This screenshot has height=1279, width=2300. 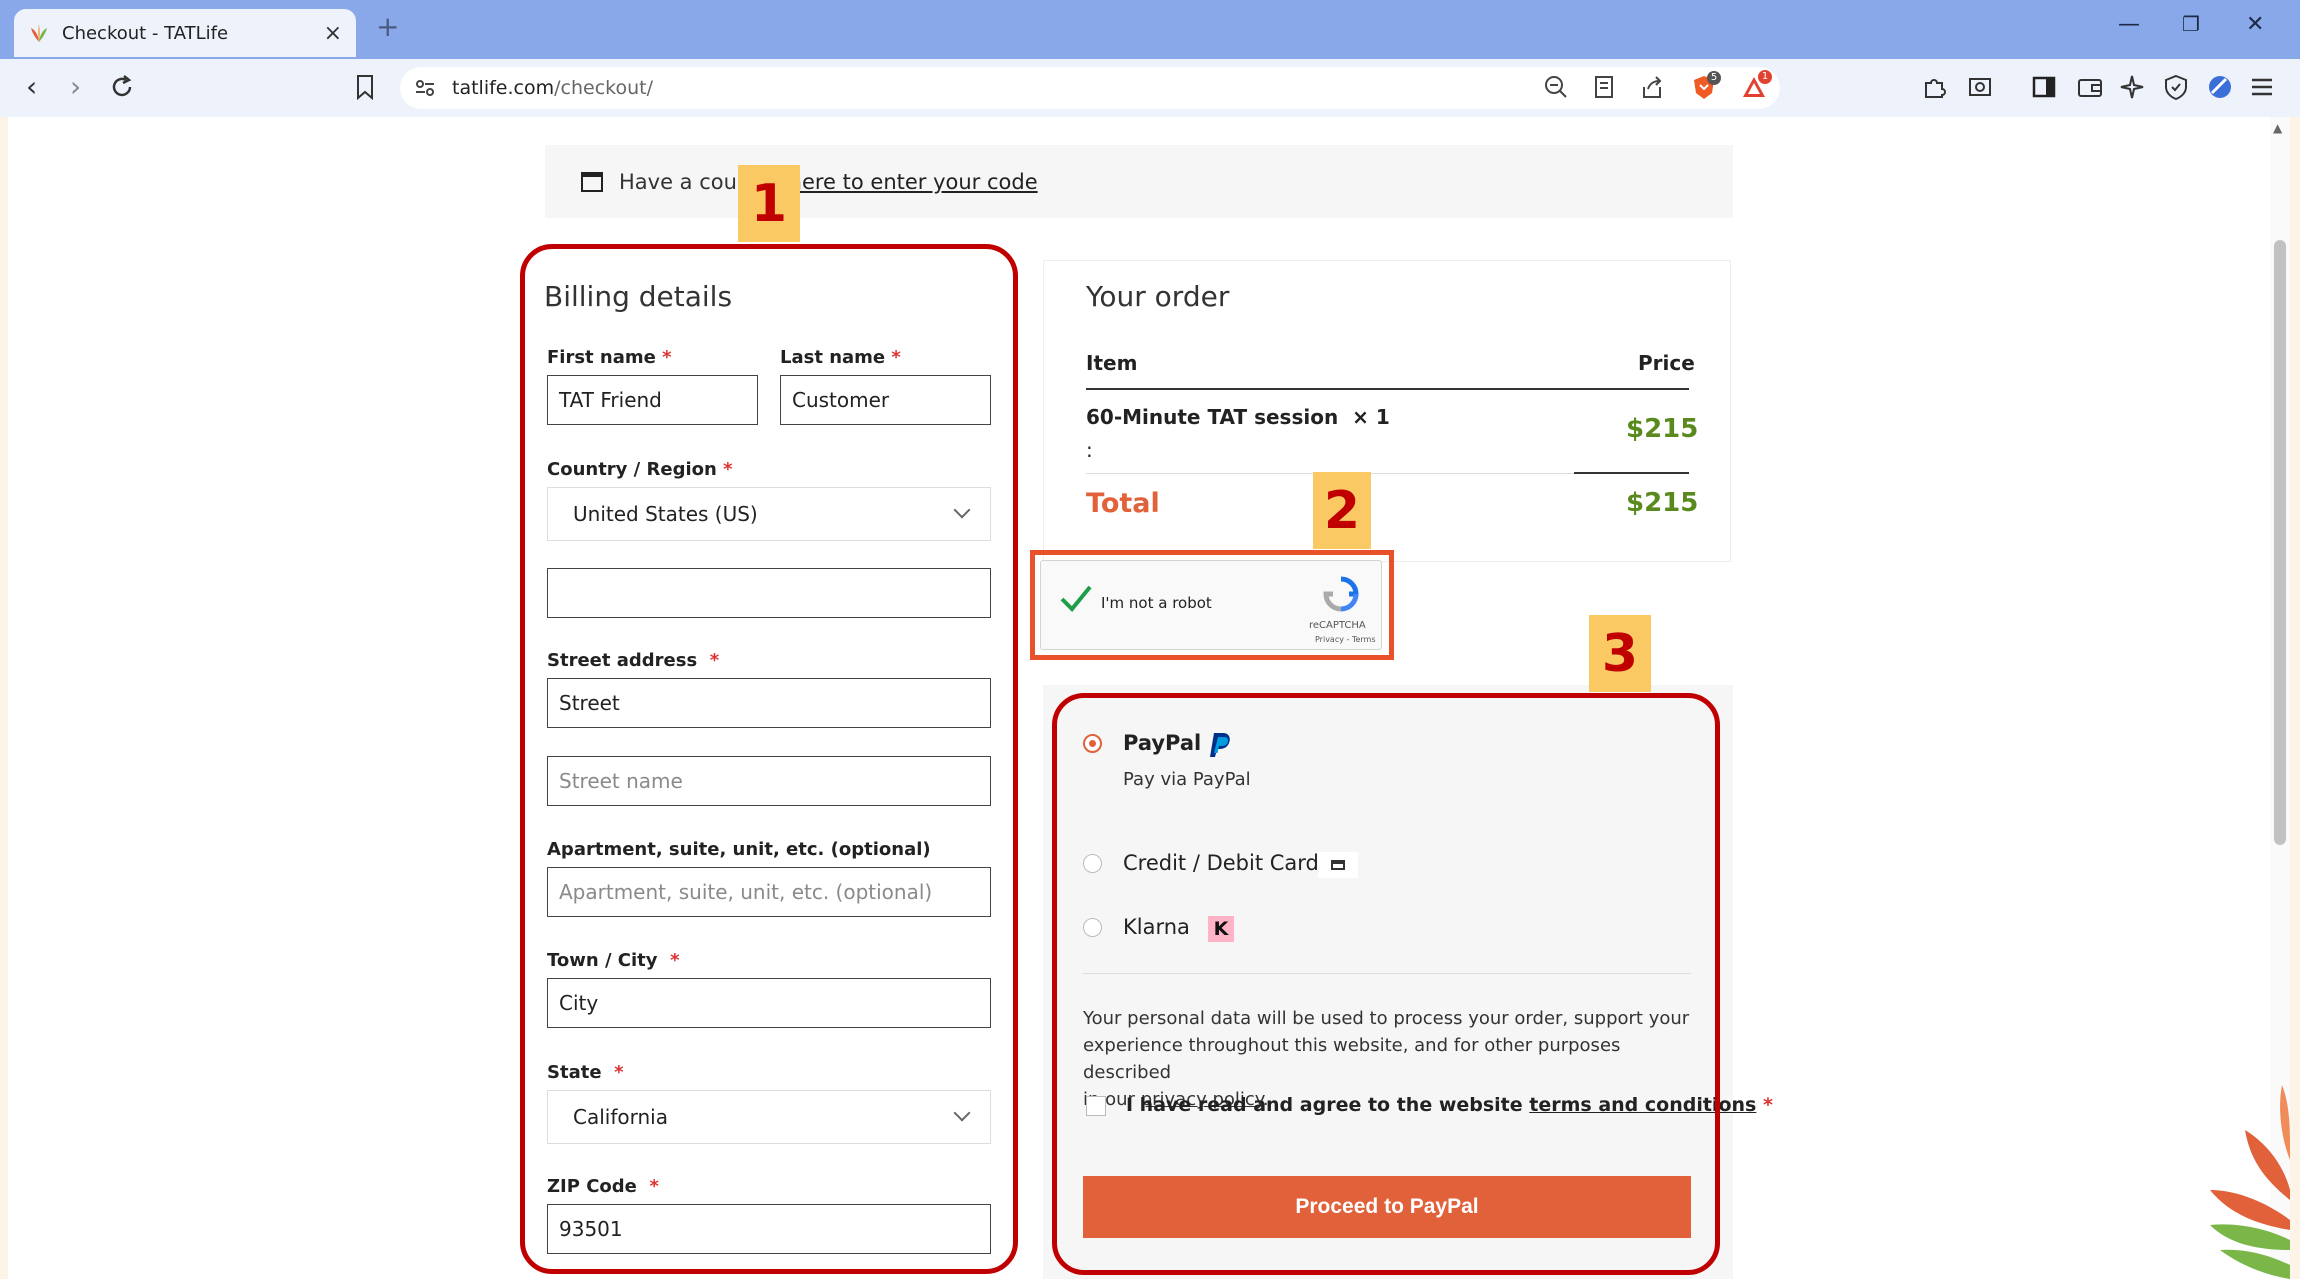 I want to click on annotation-box-recaptcha, so click(x=1212, y=605).